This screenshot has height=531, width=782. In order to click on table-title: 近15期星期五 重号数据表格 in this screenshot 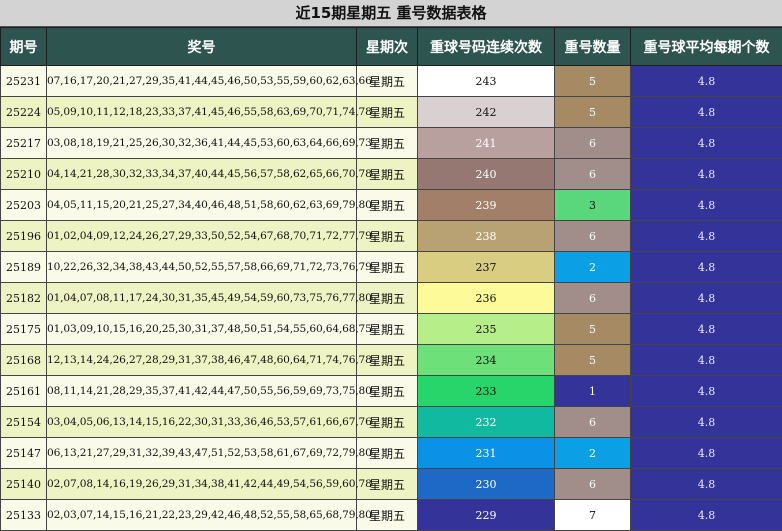, I will do `click(391, 13)`.